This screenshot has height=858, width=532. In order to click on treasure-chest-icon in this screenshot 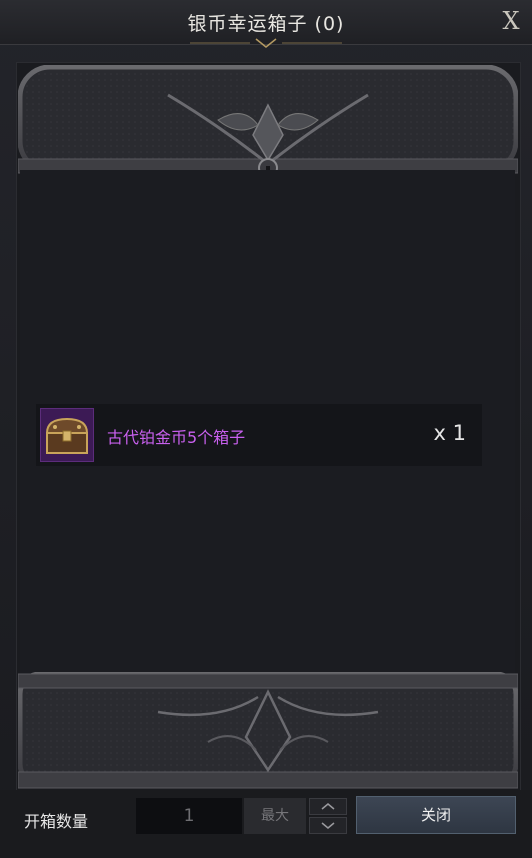, I will do `click(67, 435)`.